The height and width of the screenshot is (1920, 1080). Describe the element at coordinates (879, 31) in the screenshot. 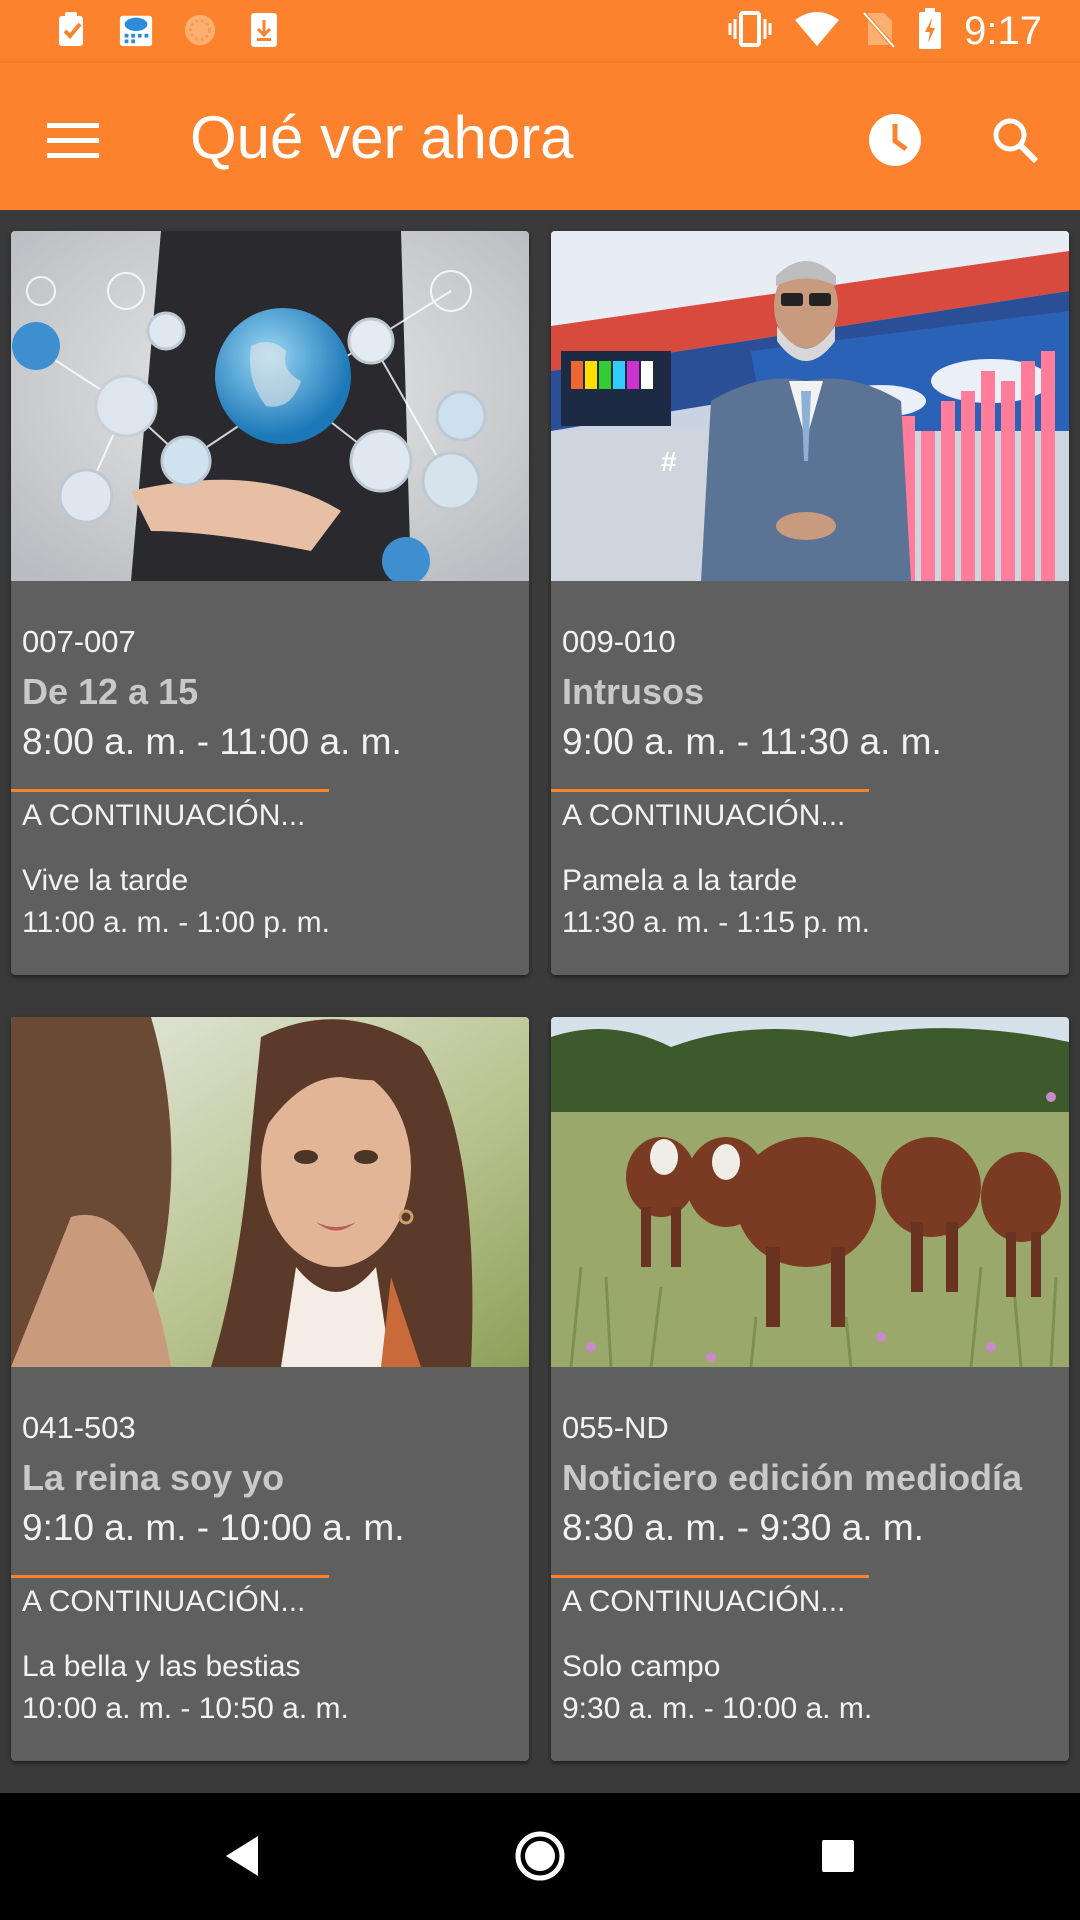

I see `no-sim-icon` at that location.